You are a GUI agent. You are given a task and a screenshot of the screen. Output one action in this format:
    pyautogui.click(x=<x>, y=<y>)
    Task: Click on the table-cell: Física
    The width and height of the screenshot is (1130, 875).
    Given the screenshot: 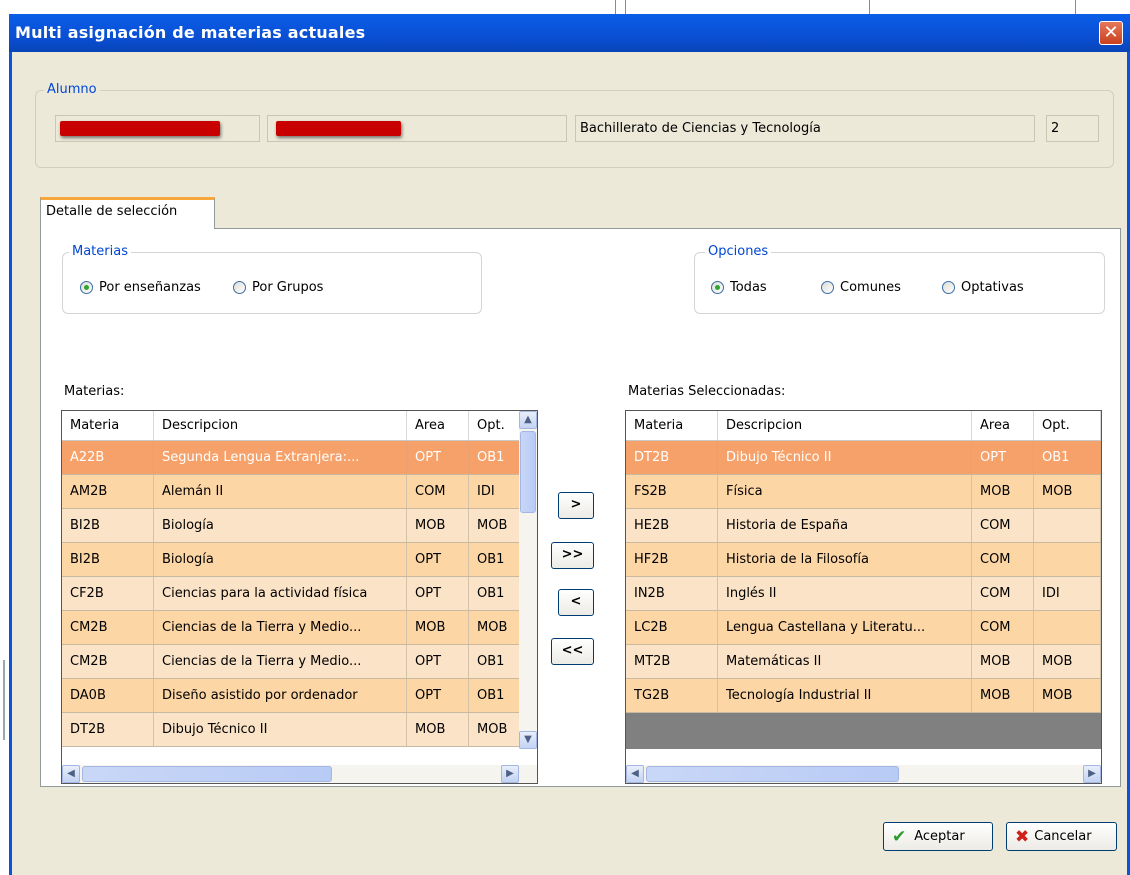 What is the action you would take?
    pyautogui.click(x=845, y=491)
    